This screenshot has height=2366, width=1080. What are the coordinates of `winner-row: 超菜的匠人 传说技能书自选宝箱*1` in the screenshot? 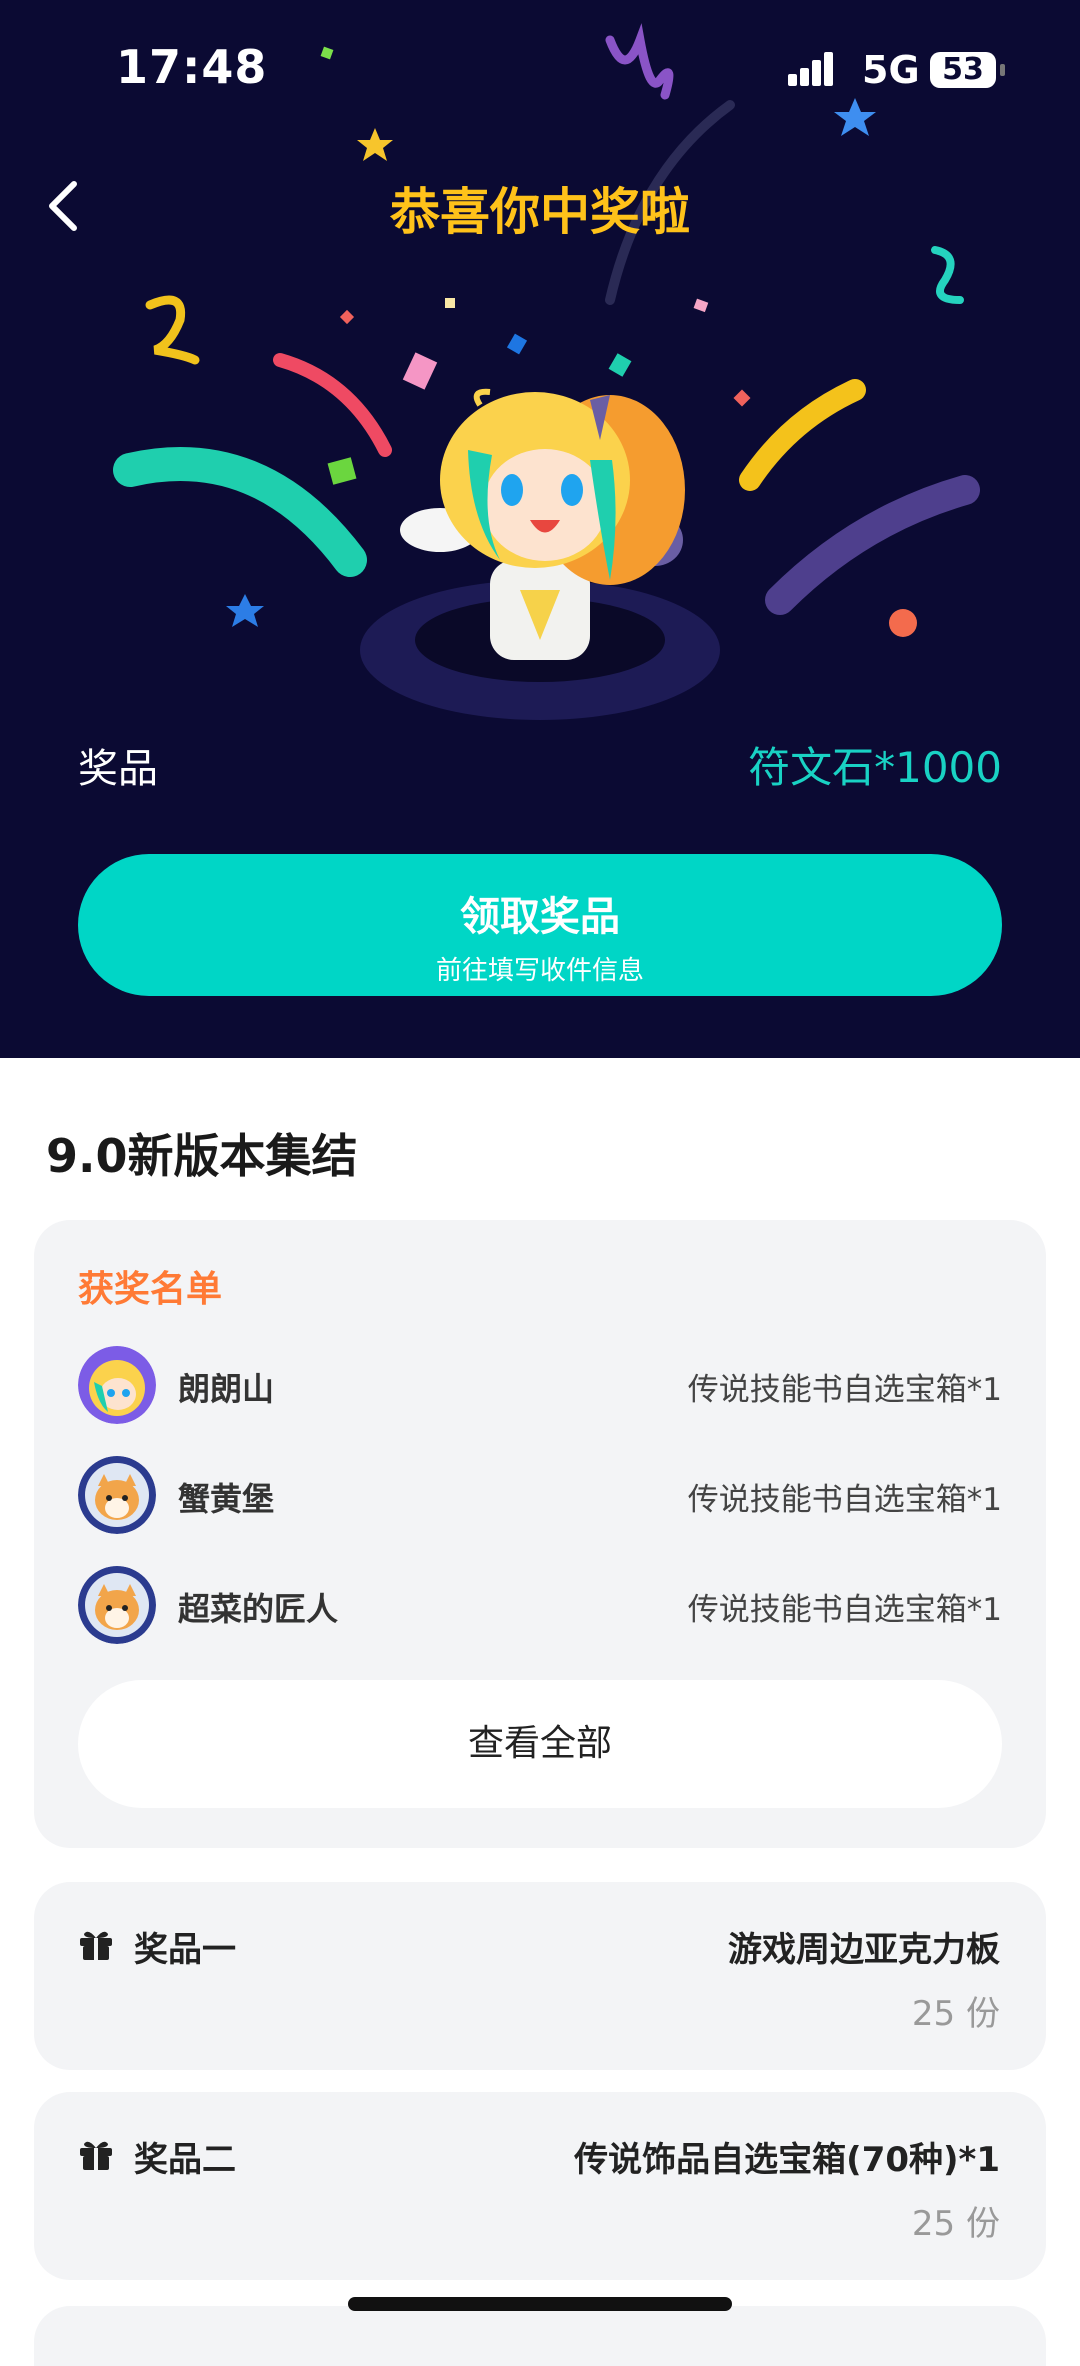 It's located at (540, 1606).